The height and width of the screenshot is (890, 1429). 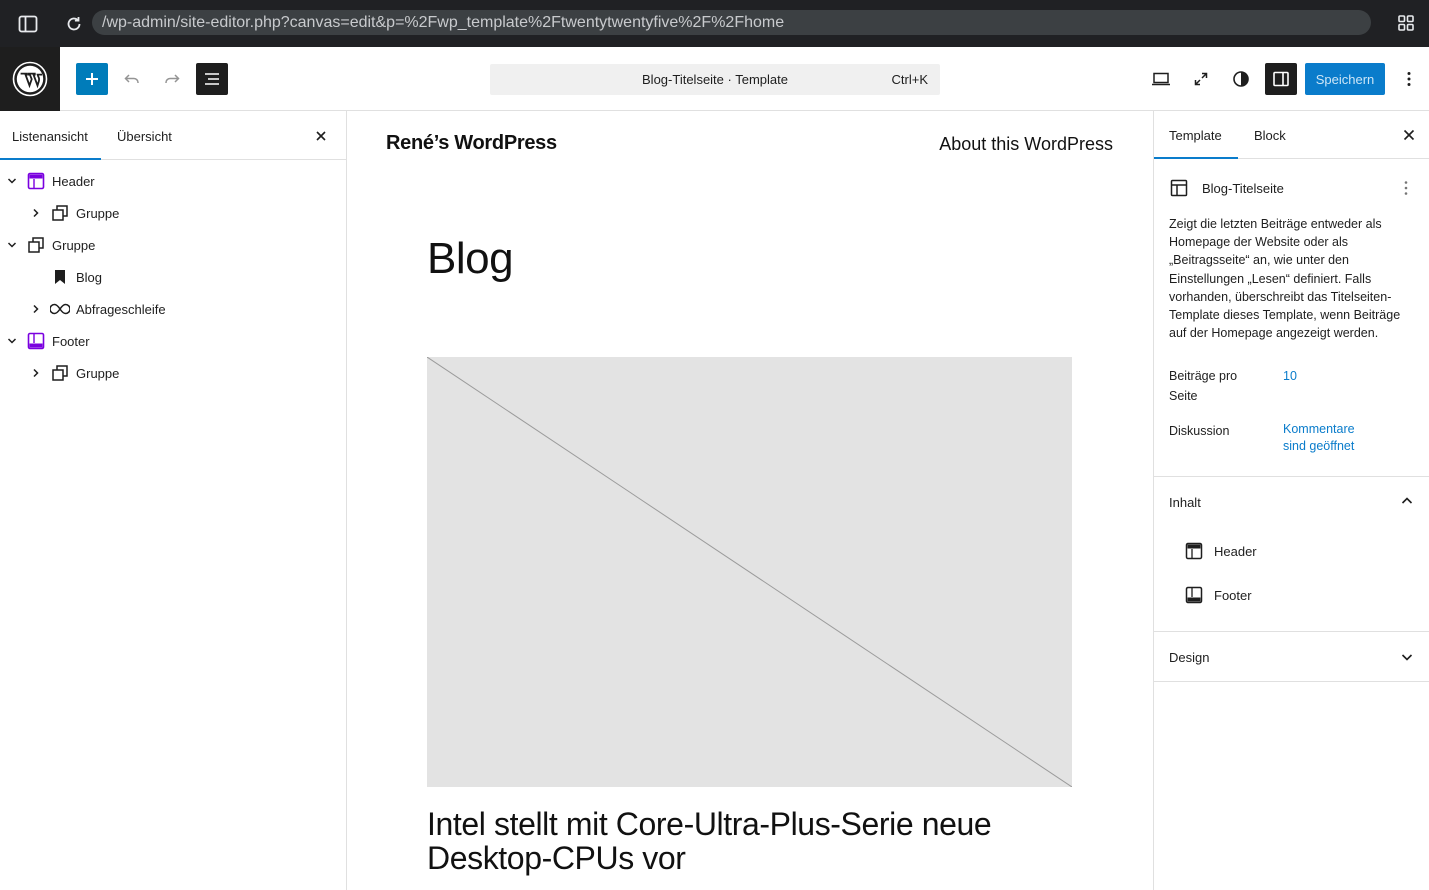 What do you see at coordinates (1179, 188) in the screenshot?
I see `layout-icon` at bounding box center [1179, 188].